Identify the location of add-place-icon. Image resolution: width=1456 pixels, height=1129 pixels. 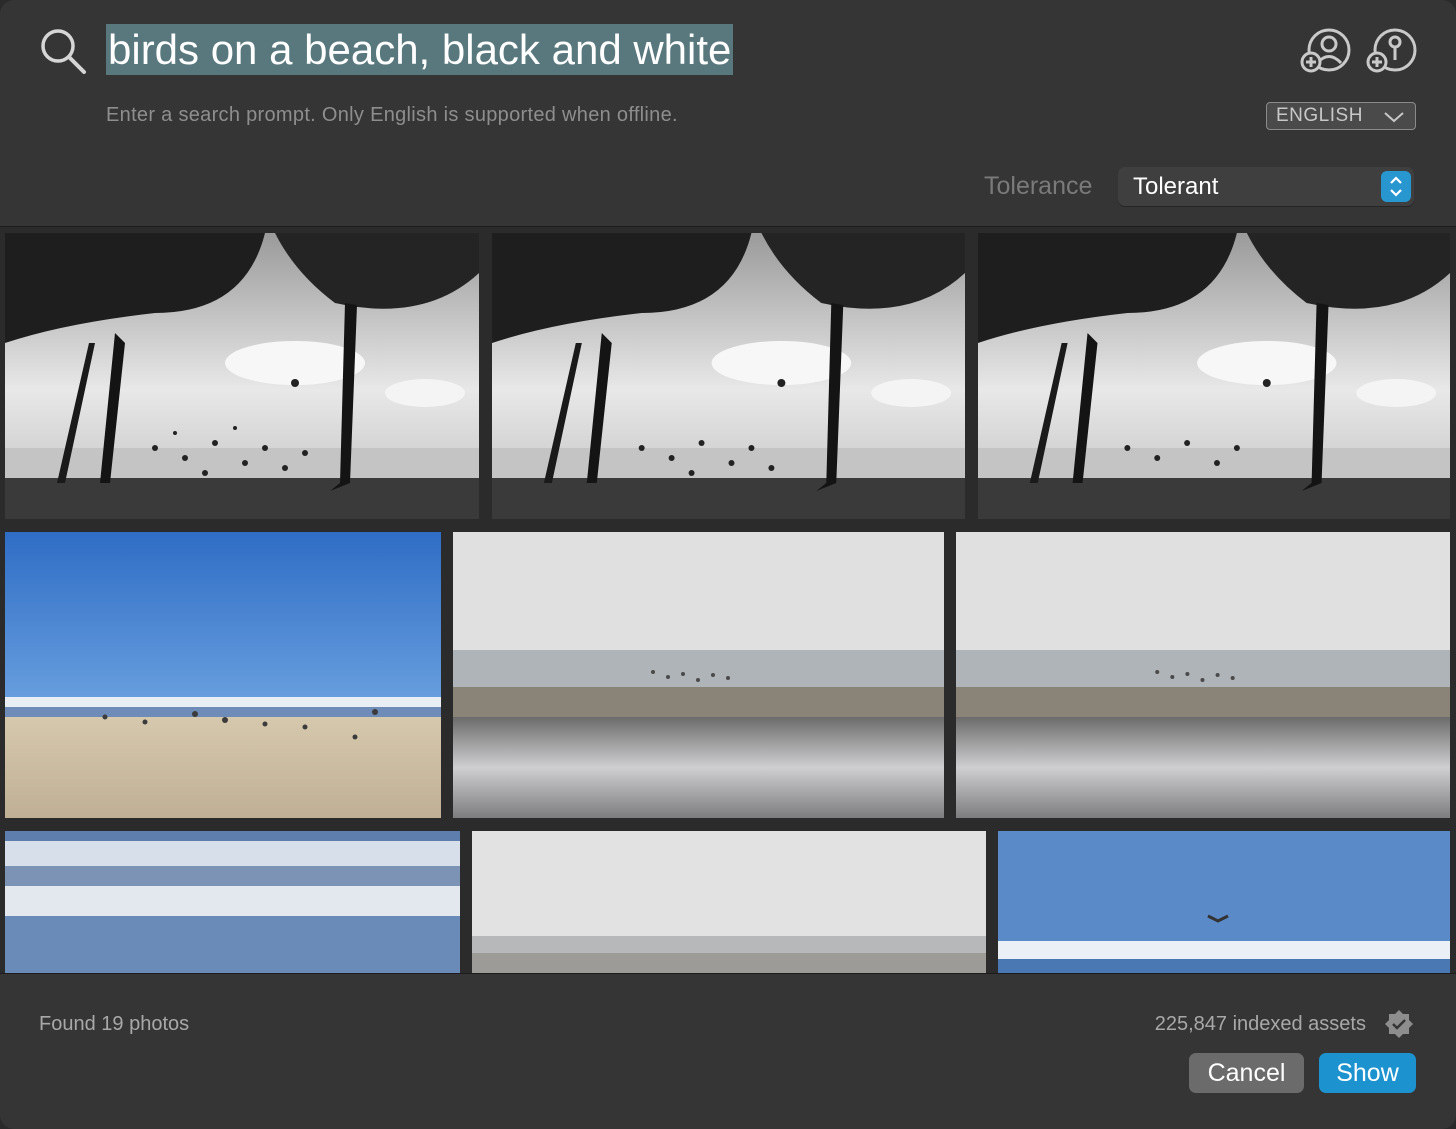
(1392, 50).